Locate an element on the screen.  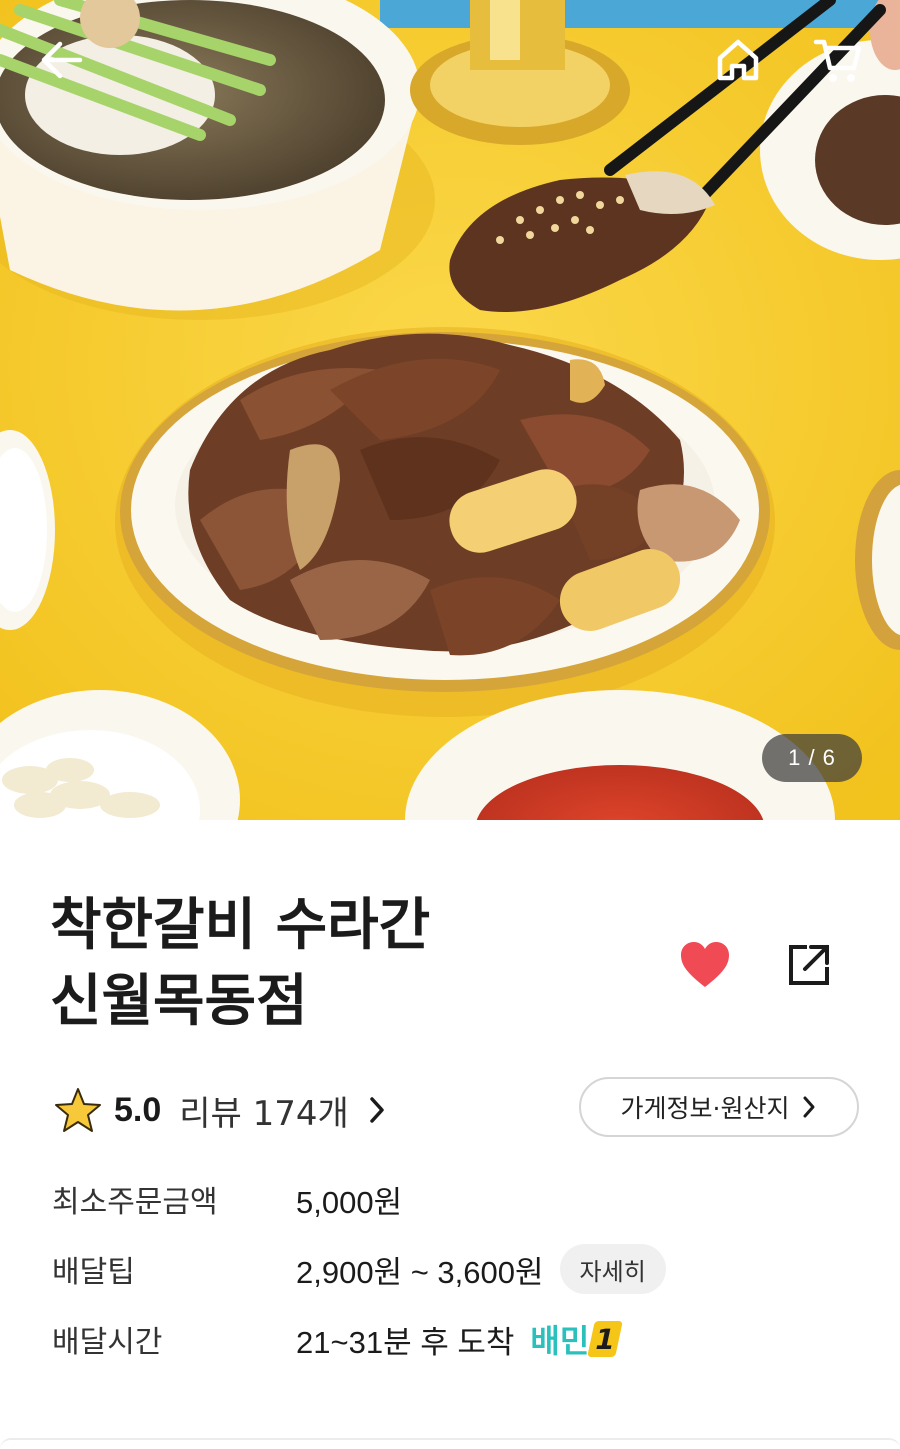
cart-button is located at coordinates (838, 60).